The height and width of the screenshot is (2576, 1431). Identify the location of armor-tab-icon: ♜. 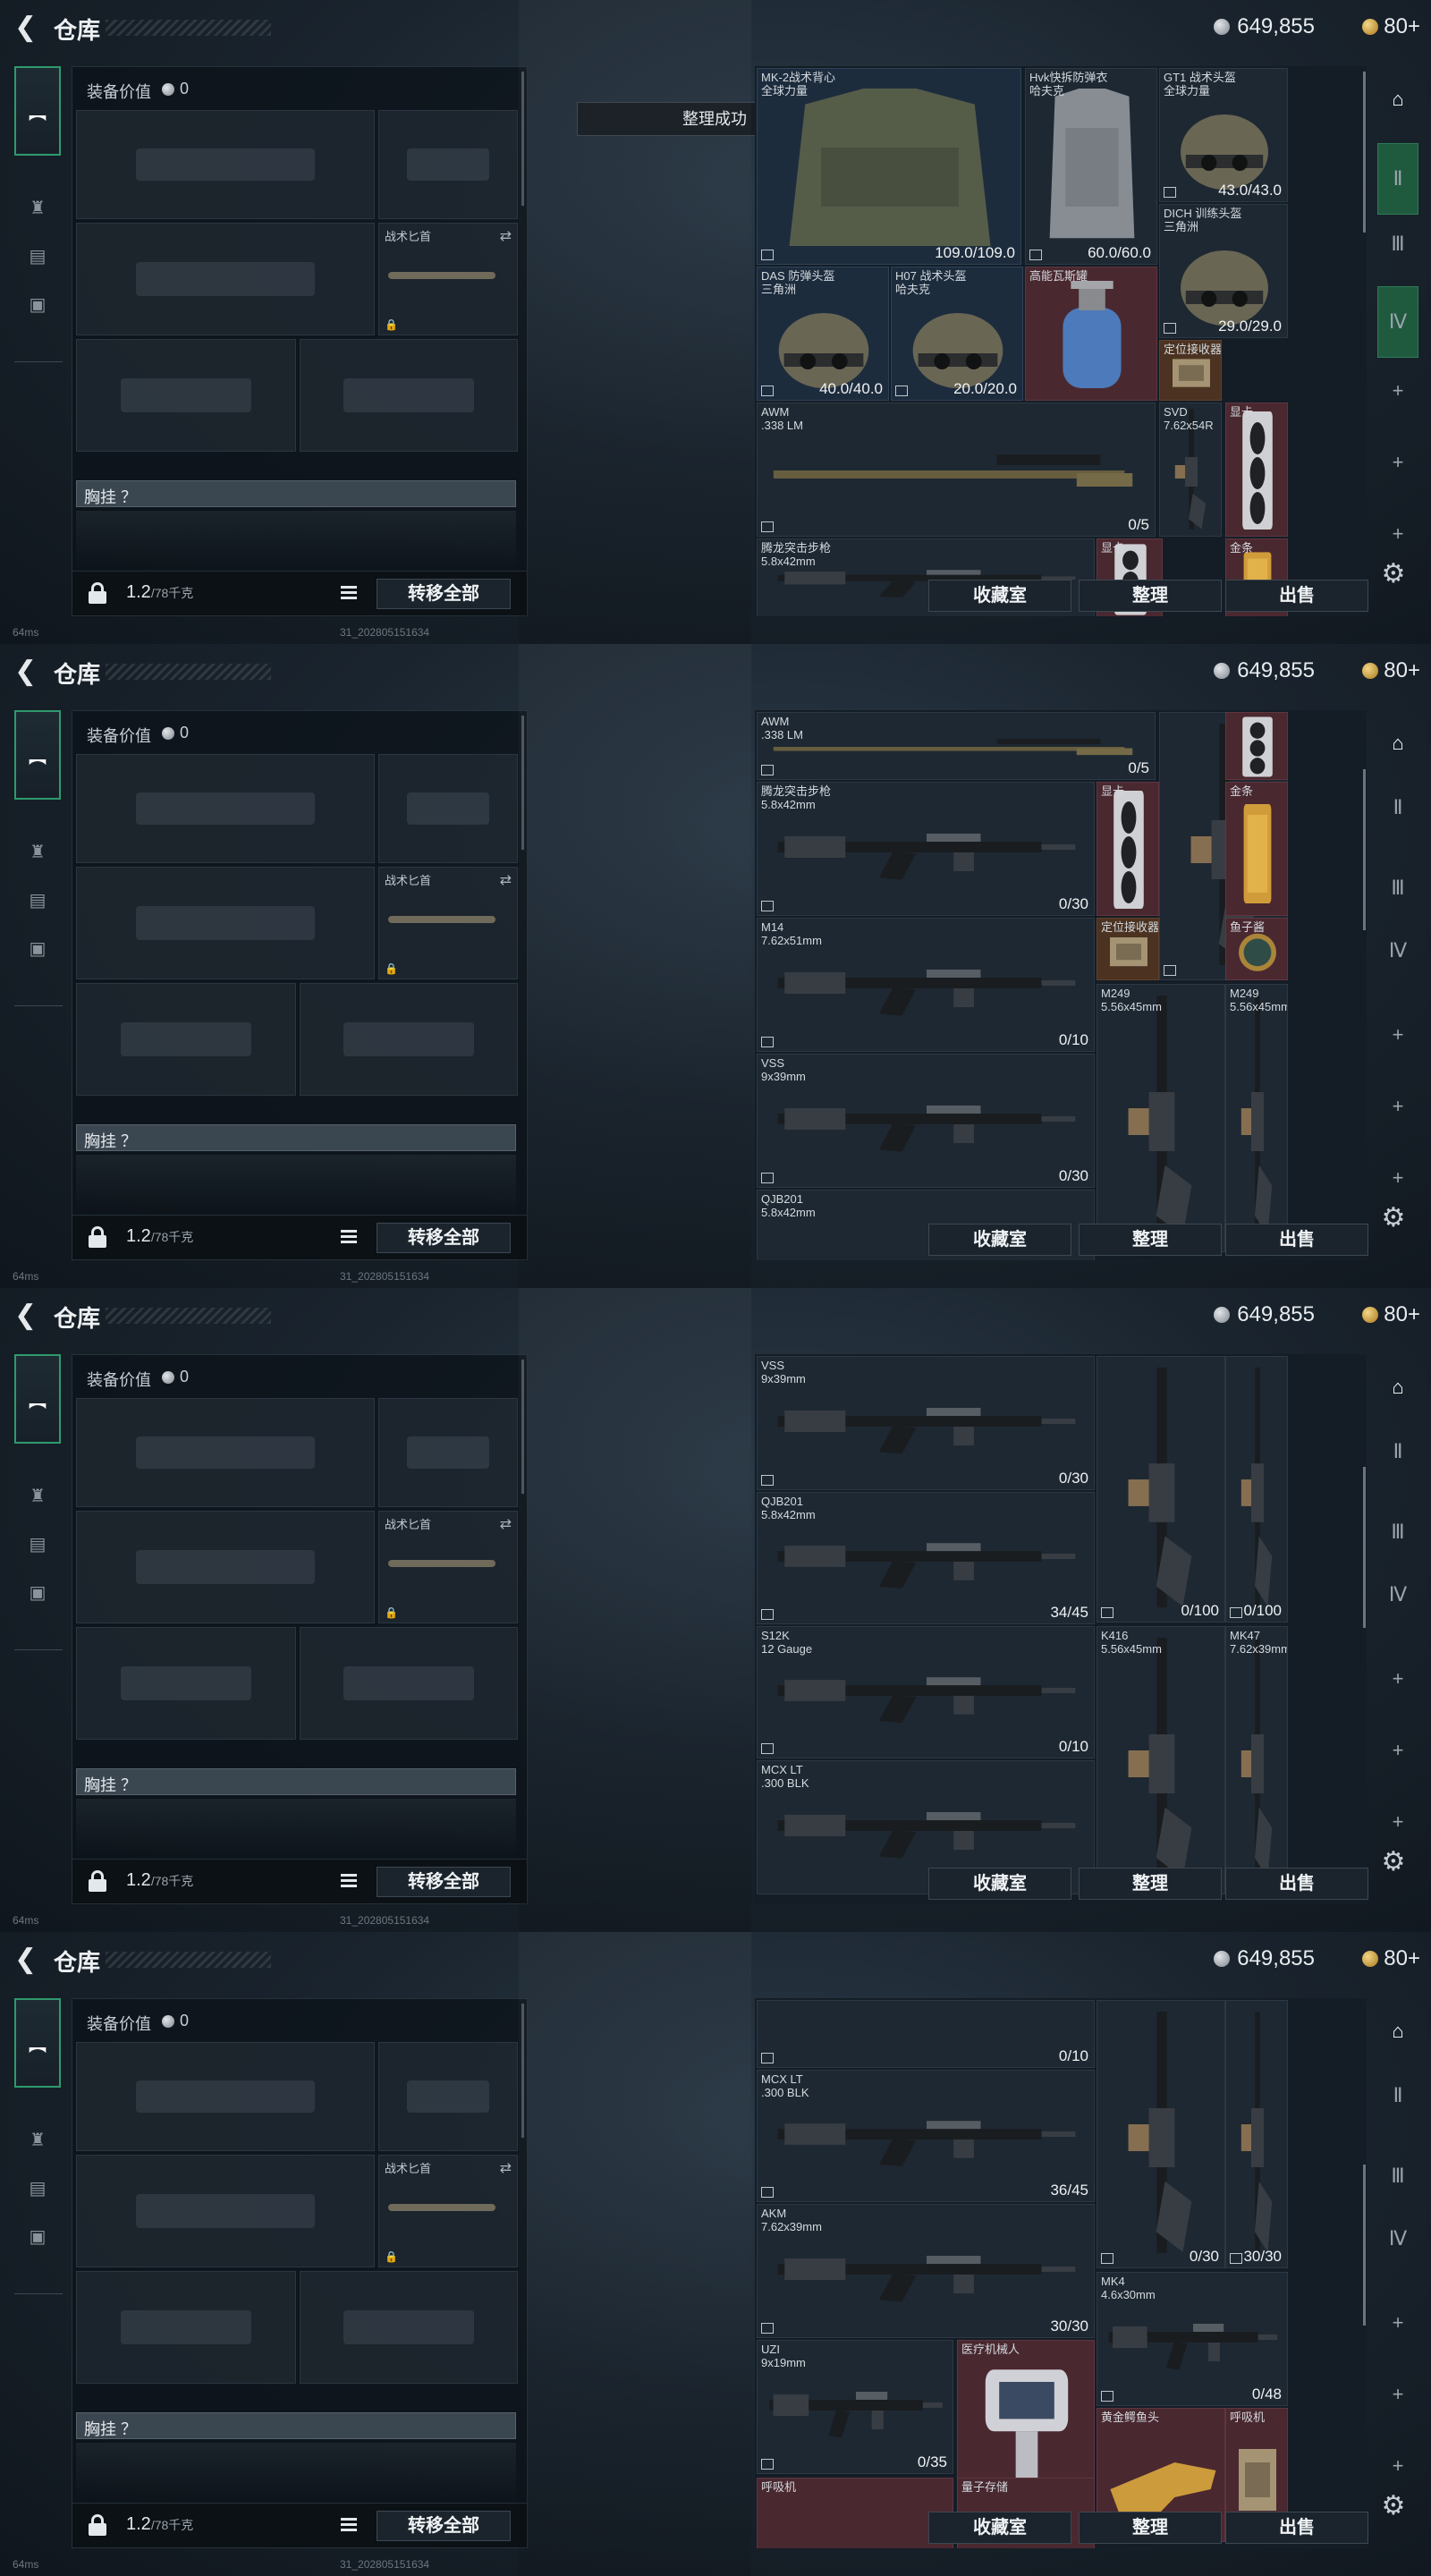
(38, 2139).